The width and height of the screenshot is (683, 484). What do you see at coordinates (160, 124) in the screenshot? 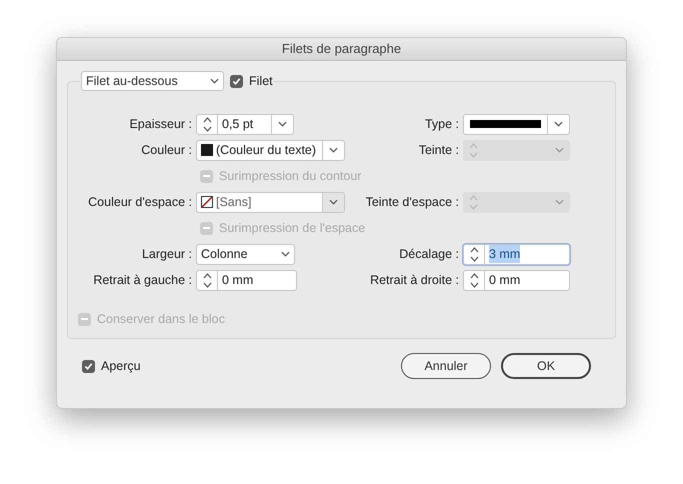
I see `field-label: Epaisseur :` at bounding box center [160, 124].